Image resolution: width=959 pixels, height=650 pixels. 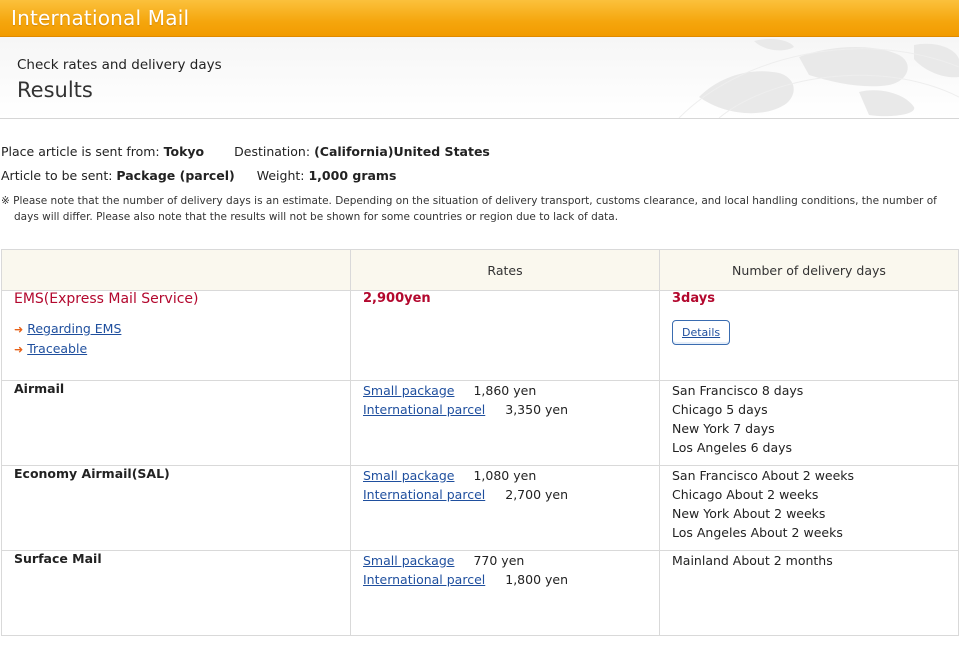 I want to click on ems-name: EMS(Express Mail Service), so click(x=106, y=299).